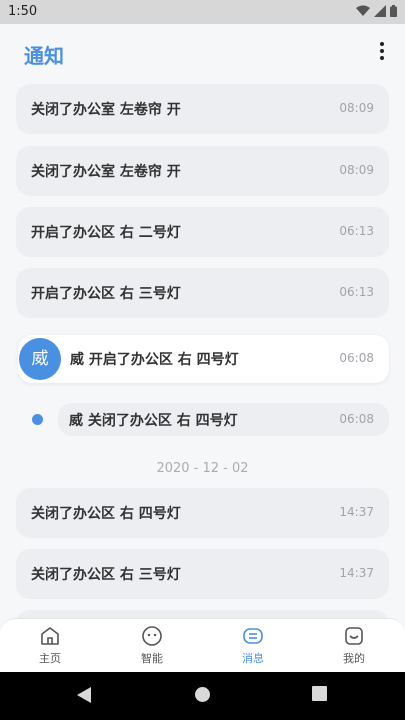  I want to click on status-bar: 1:50, so click(202, 12).